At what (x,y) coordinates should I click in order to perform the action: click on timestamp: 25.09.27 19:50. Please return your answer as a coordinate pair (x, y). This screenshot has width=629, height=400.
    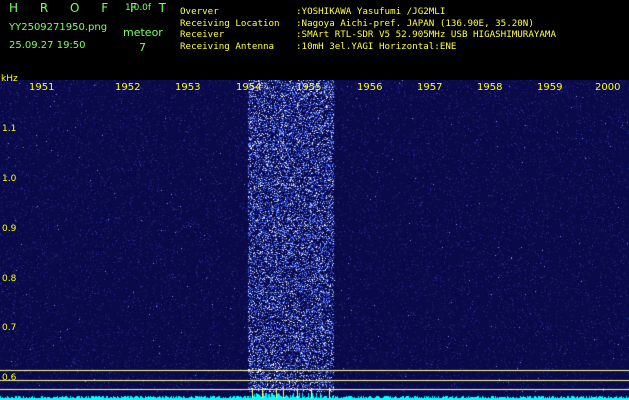
    Looking at the image, I should click on (47, 45).